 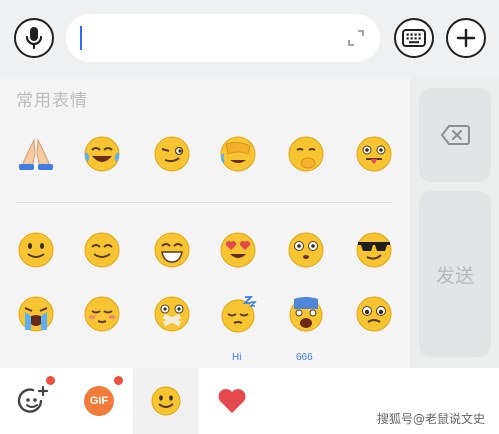 I want to click on text-caret, so click(x=81, y=38).